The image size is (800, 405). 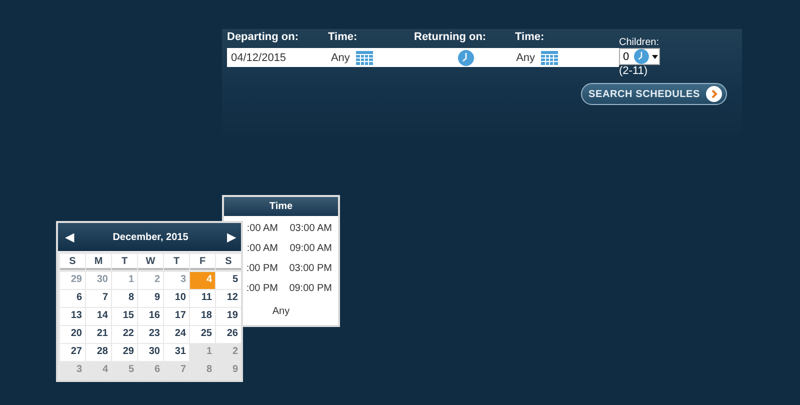 What do you see at coordinates (202, 262) in the screenshot?
I see `weekday-header: F` at bounding box center [202, 262].